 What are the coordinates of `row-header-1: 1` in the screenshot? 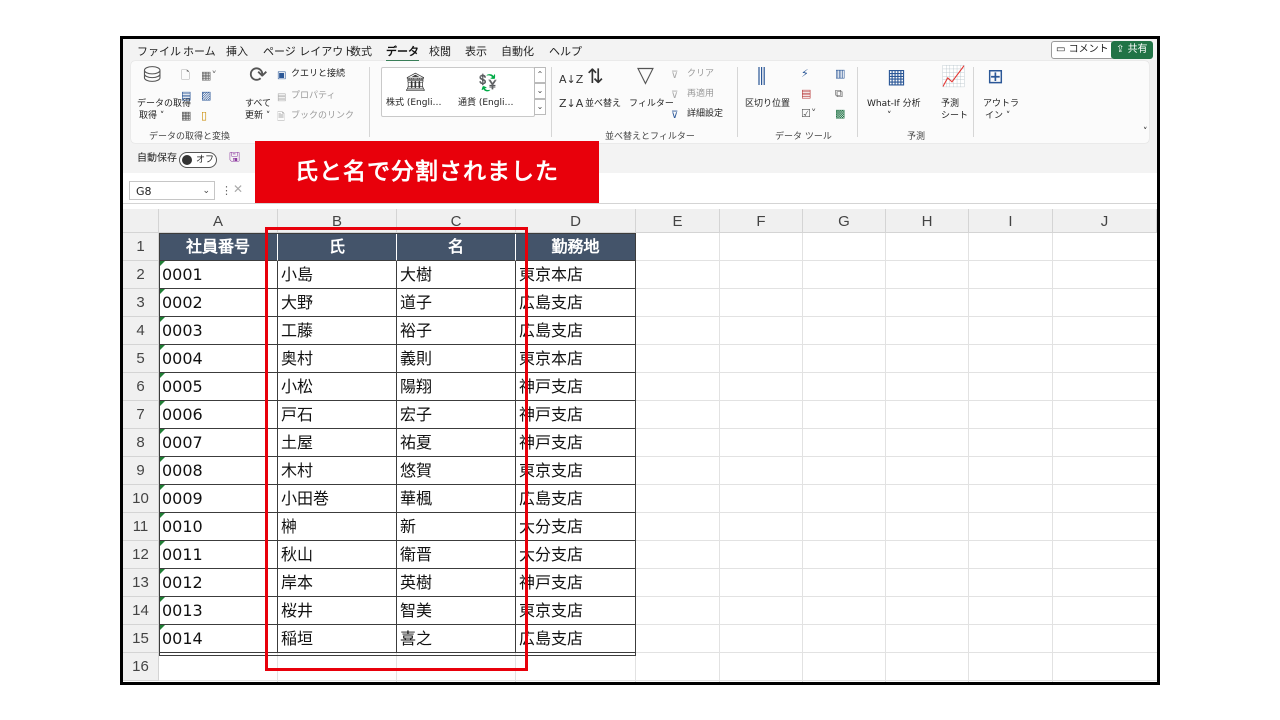 It's located at (141, 247).